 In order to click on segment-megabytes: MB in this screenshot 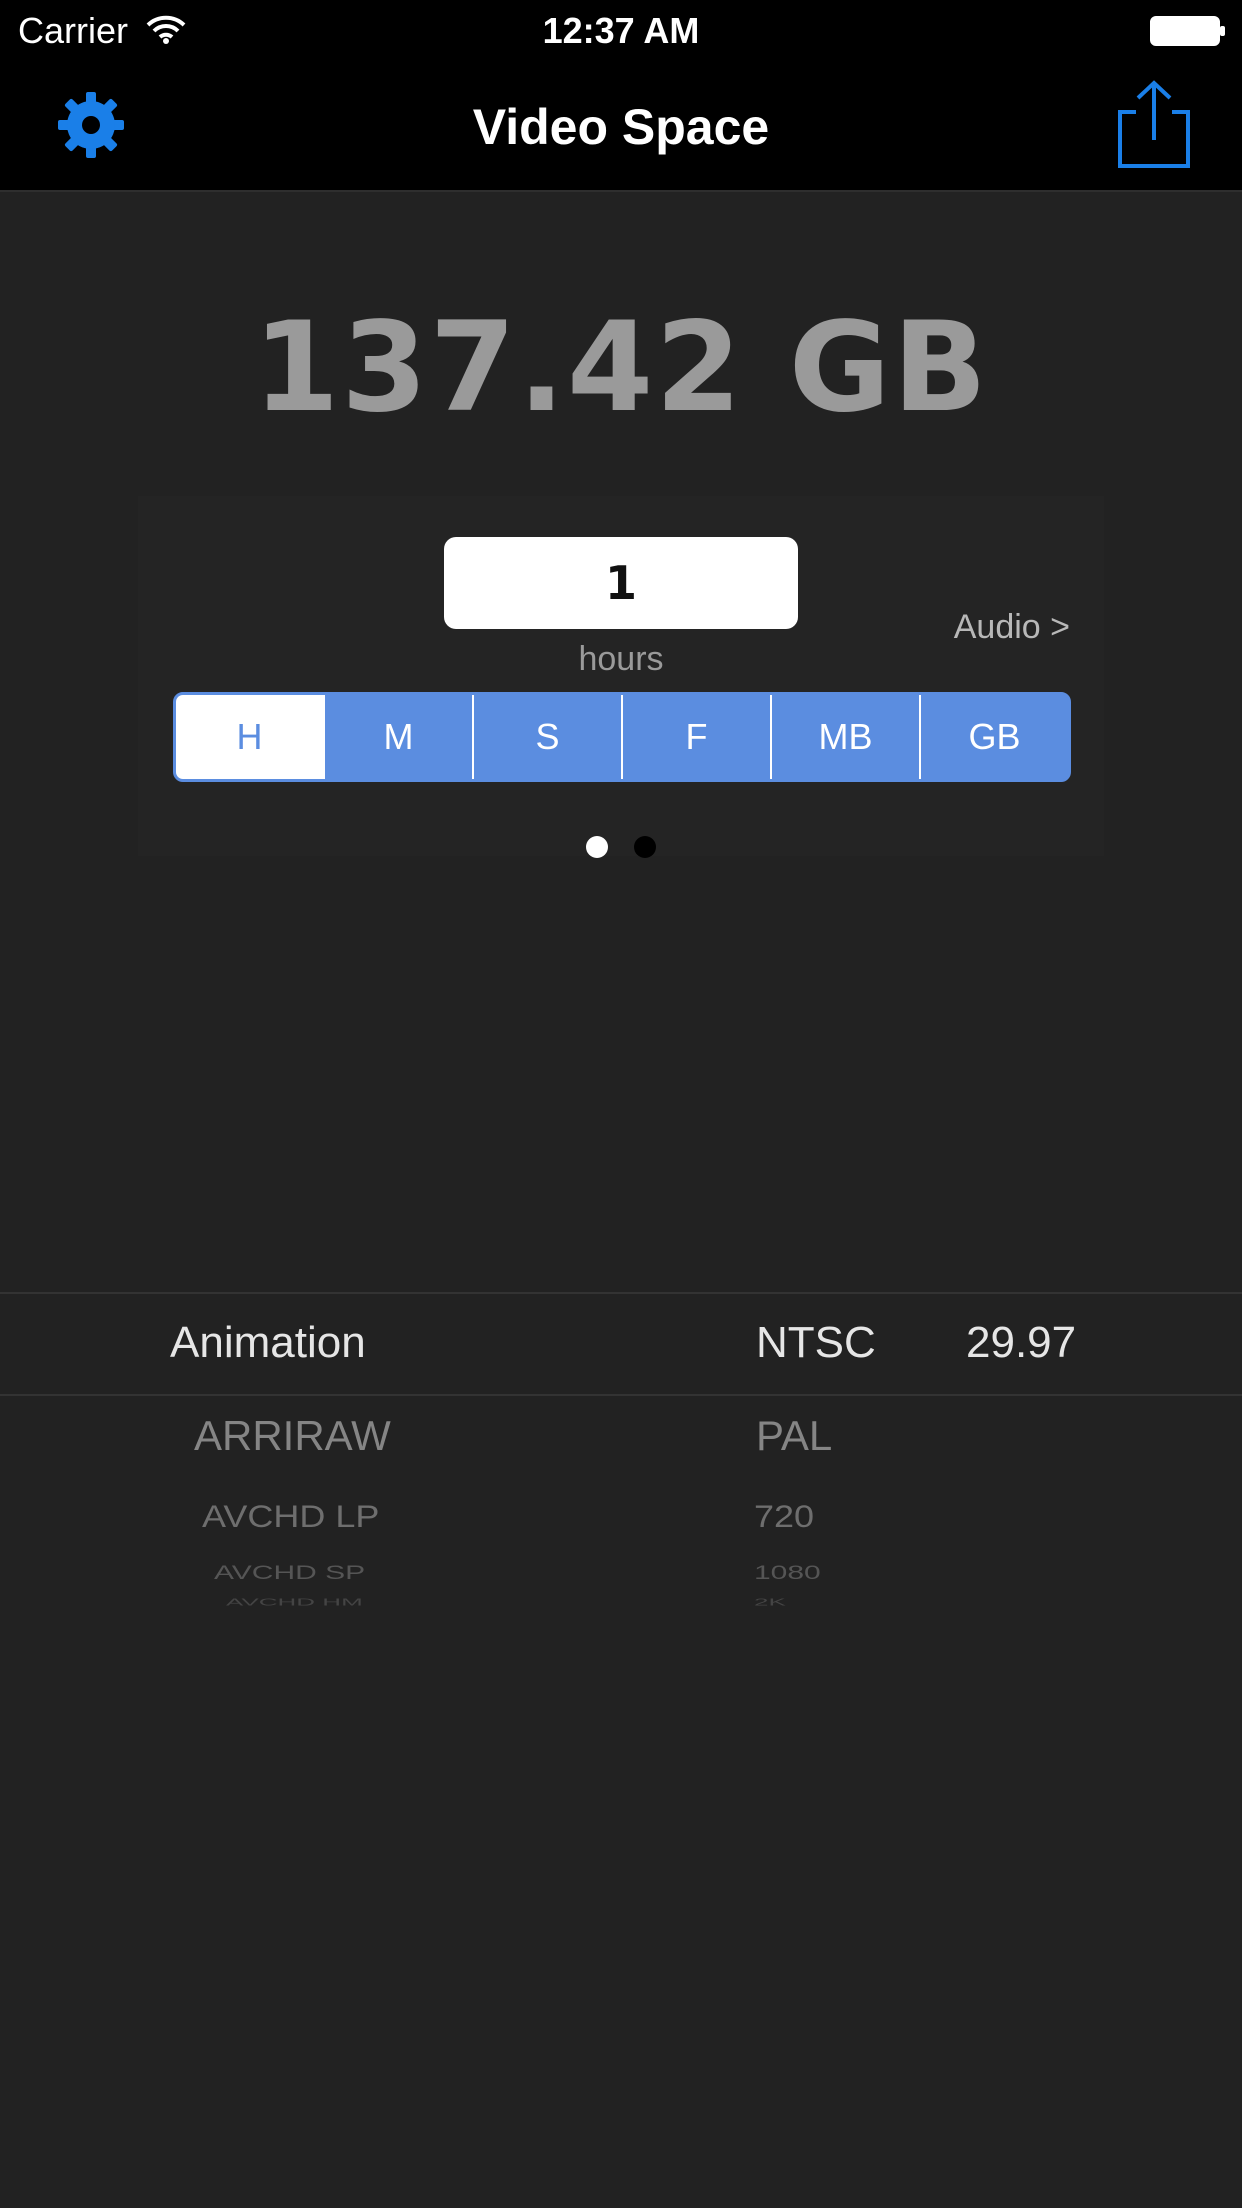, I will do `click(844, 737)`.